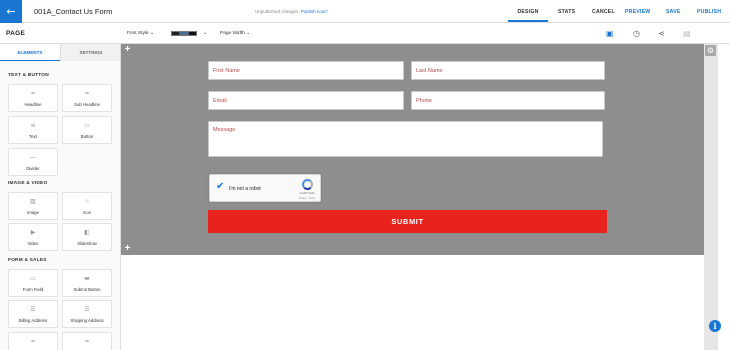 The image size is (730, 350). What do you see at coordinates (33, 130) in the screenshot?
I see `element-text: ≡ Text` at bounding box center [33, 130].